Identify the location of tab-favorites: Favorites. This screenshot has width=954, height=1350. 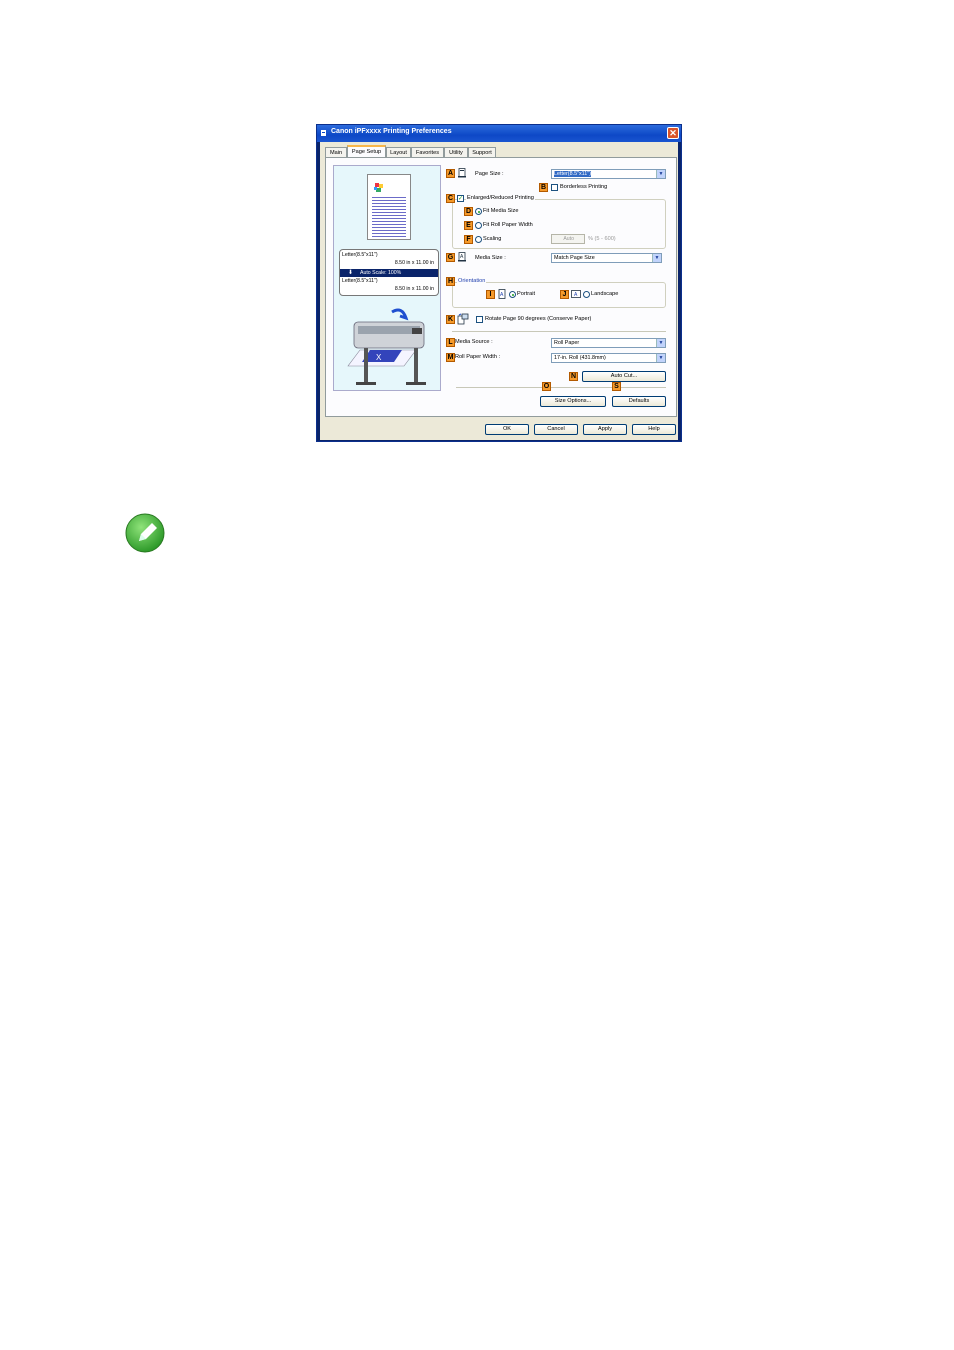
(427, 152).